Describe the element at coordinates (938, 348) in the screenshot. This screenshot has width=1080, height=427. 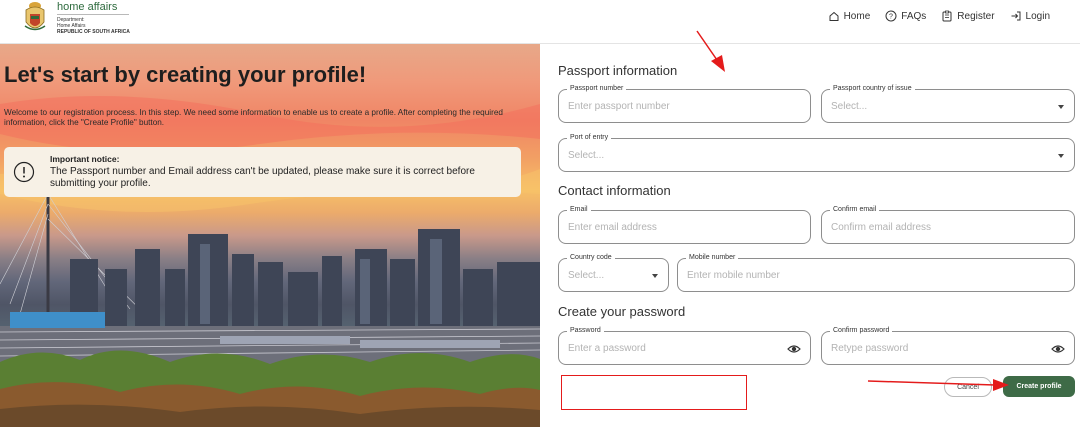
I see `confirm-password-input` at that location.